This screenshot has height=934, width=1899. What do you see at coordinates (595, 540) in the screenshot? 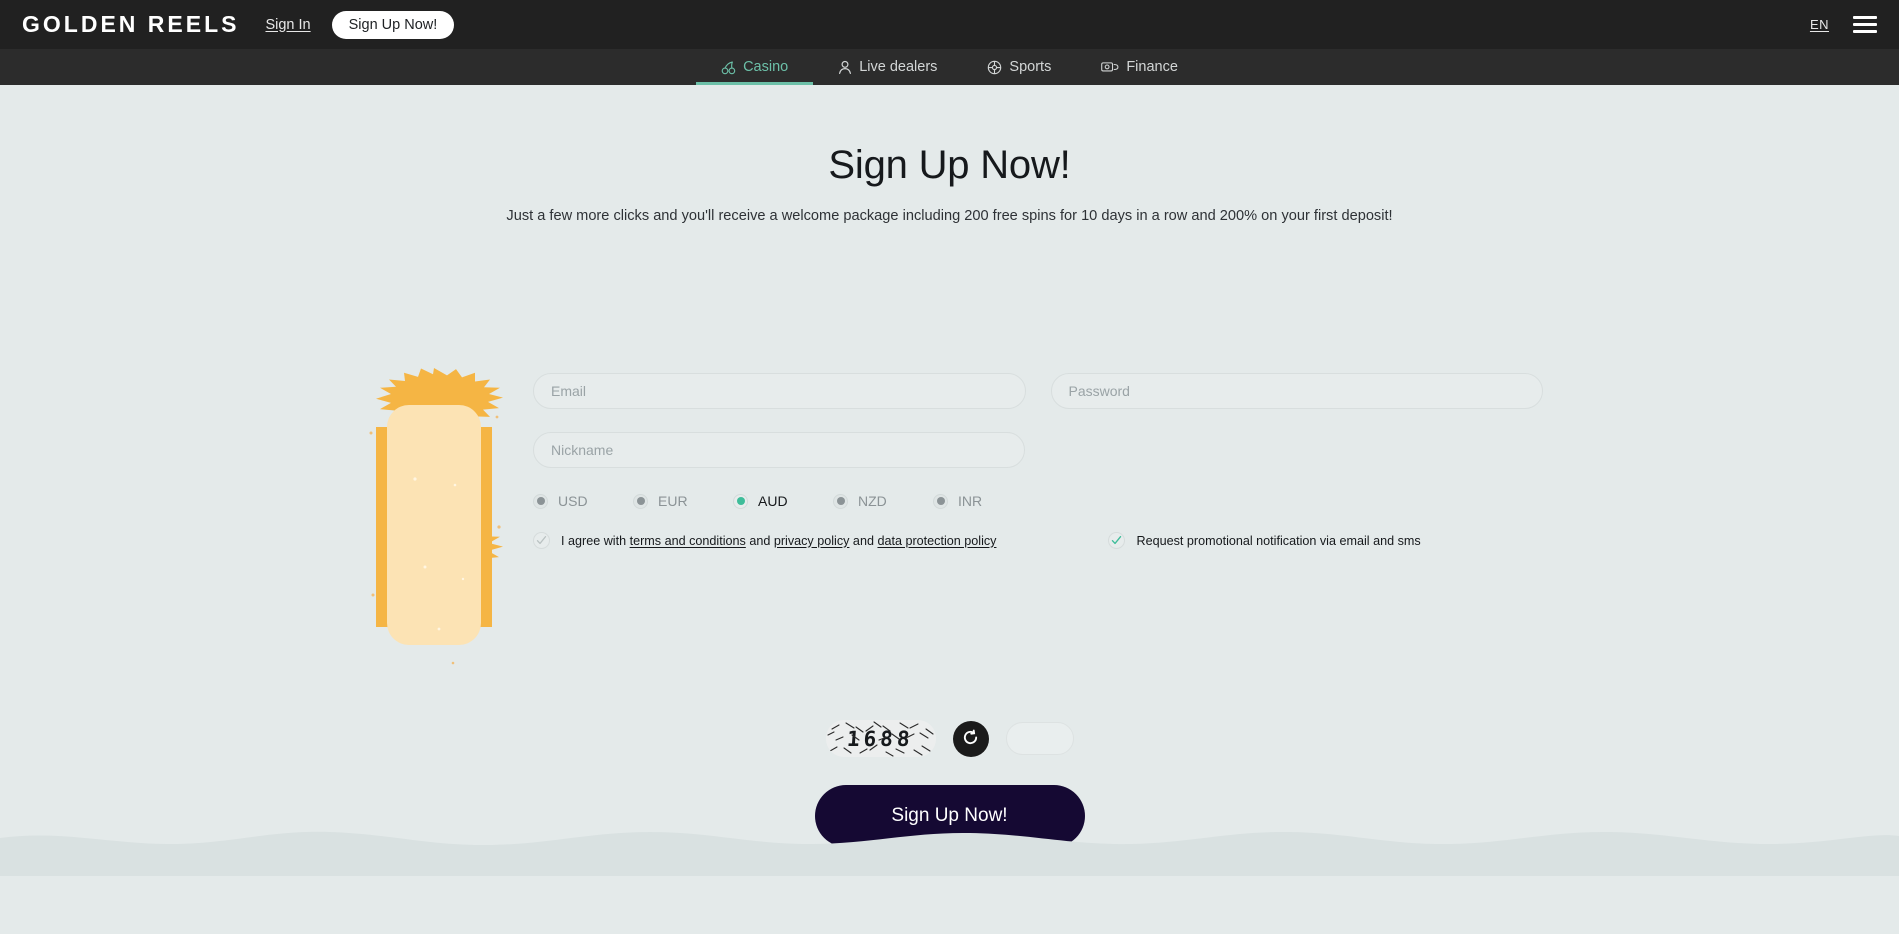
I see `terms-prefix: I agree with` at bounding box center [595, 540].